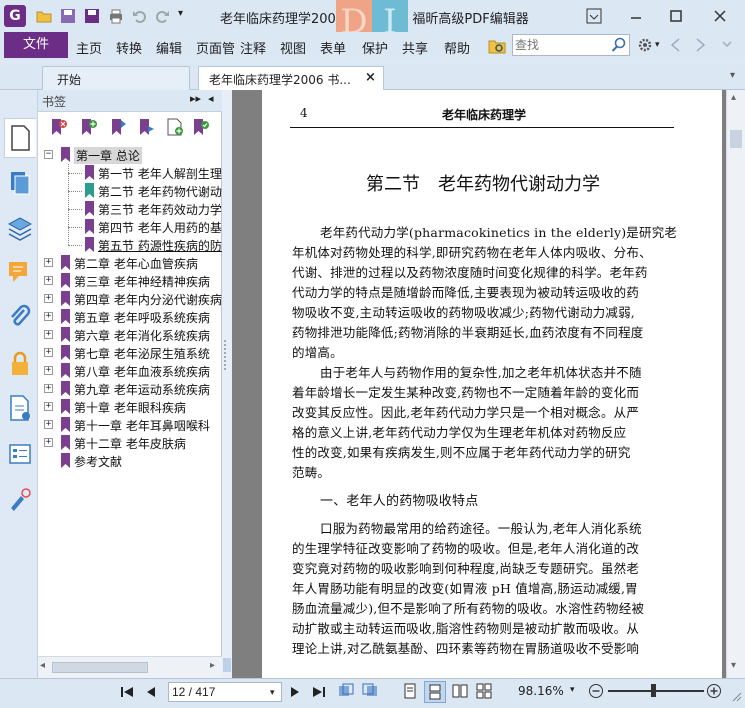 This screenshot has width=745, height=708. What do you see at coordinates (733, 665) in the screenshot?
I see `scroll-down-icon: ▾` at bounding box center [733, 665].